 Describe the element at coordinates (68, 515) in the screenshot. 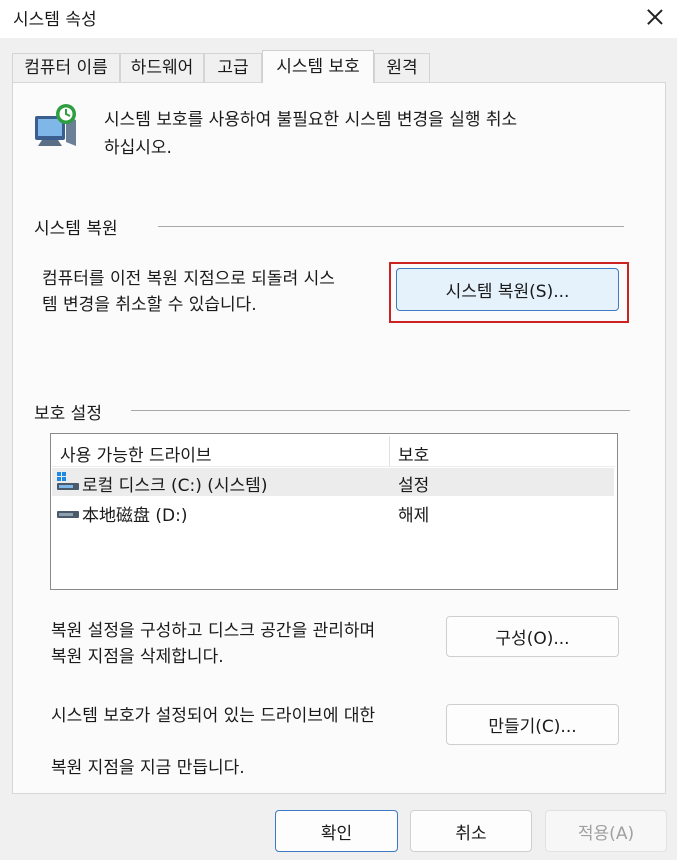

I see `drive-icon` at that location.